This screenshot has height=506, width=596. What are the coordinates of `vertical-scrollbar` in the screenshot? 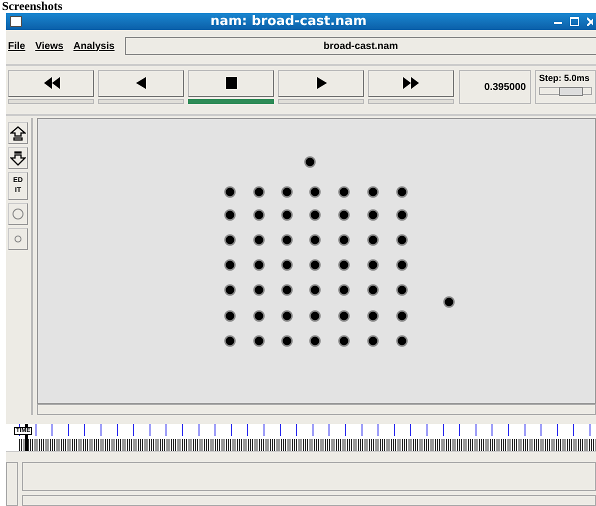 It's located at (12, 484).